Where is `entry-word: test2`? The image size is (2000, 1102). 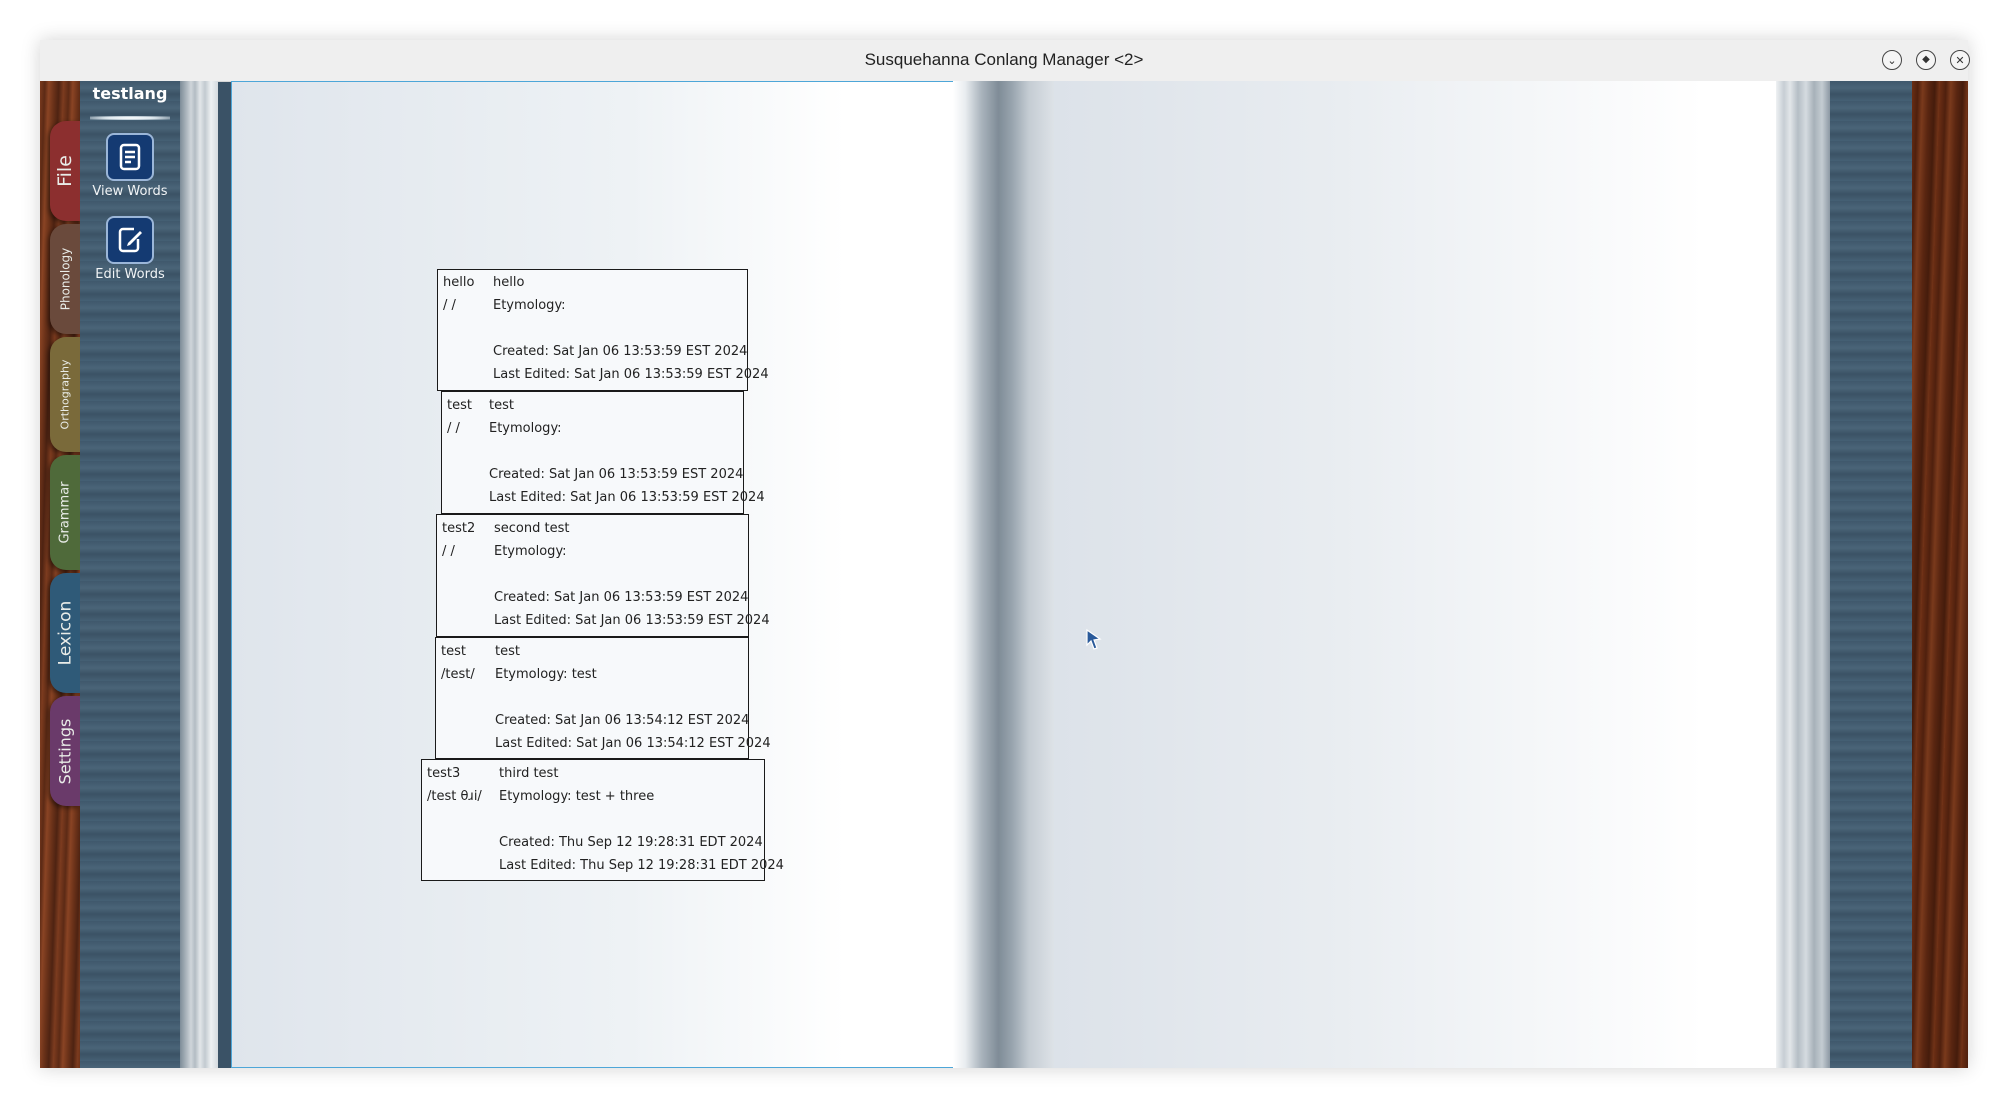 entry-word: test2 is located at coordinates (459, 528).